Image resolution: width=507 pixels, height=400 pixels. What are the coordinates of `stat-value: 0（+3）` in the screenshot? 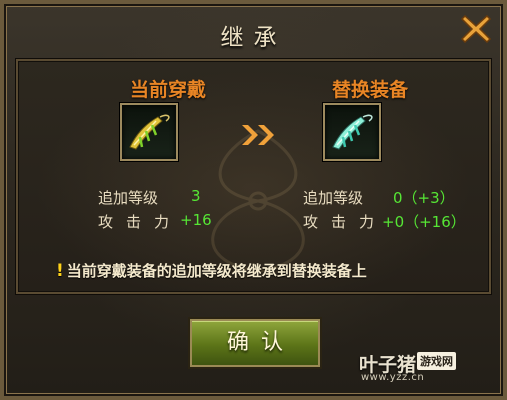 It's located at (424, 198).